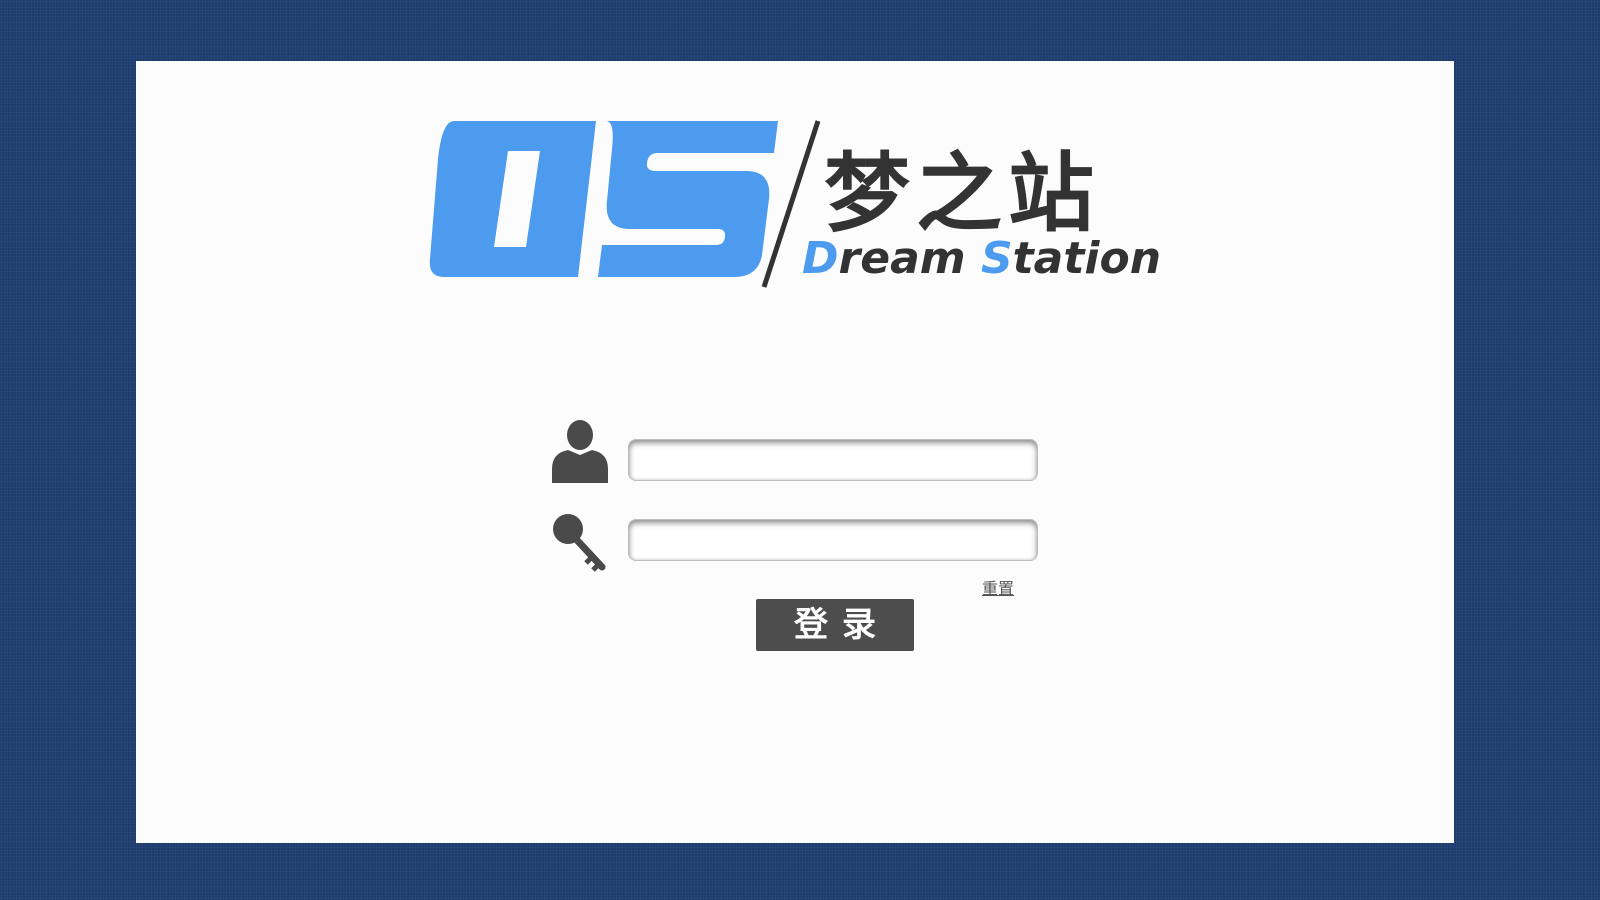  I want to click on login-form: 重置 登录, so click(800, 539).